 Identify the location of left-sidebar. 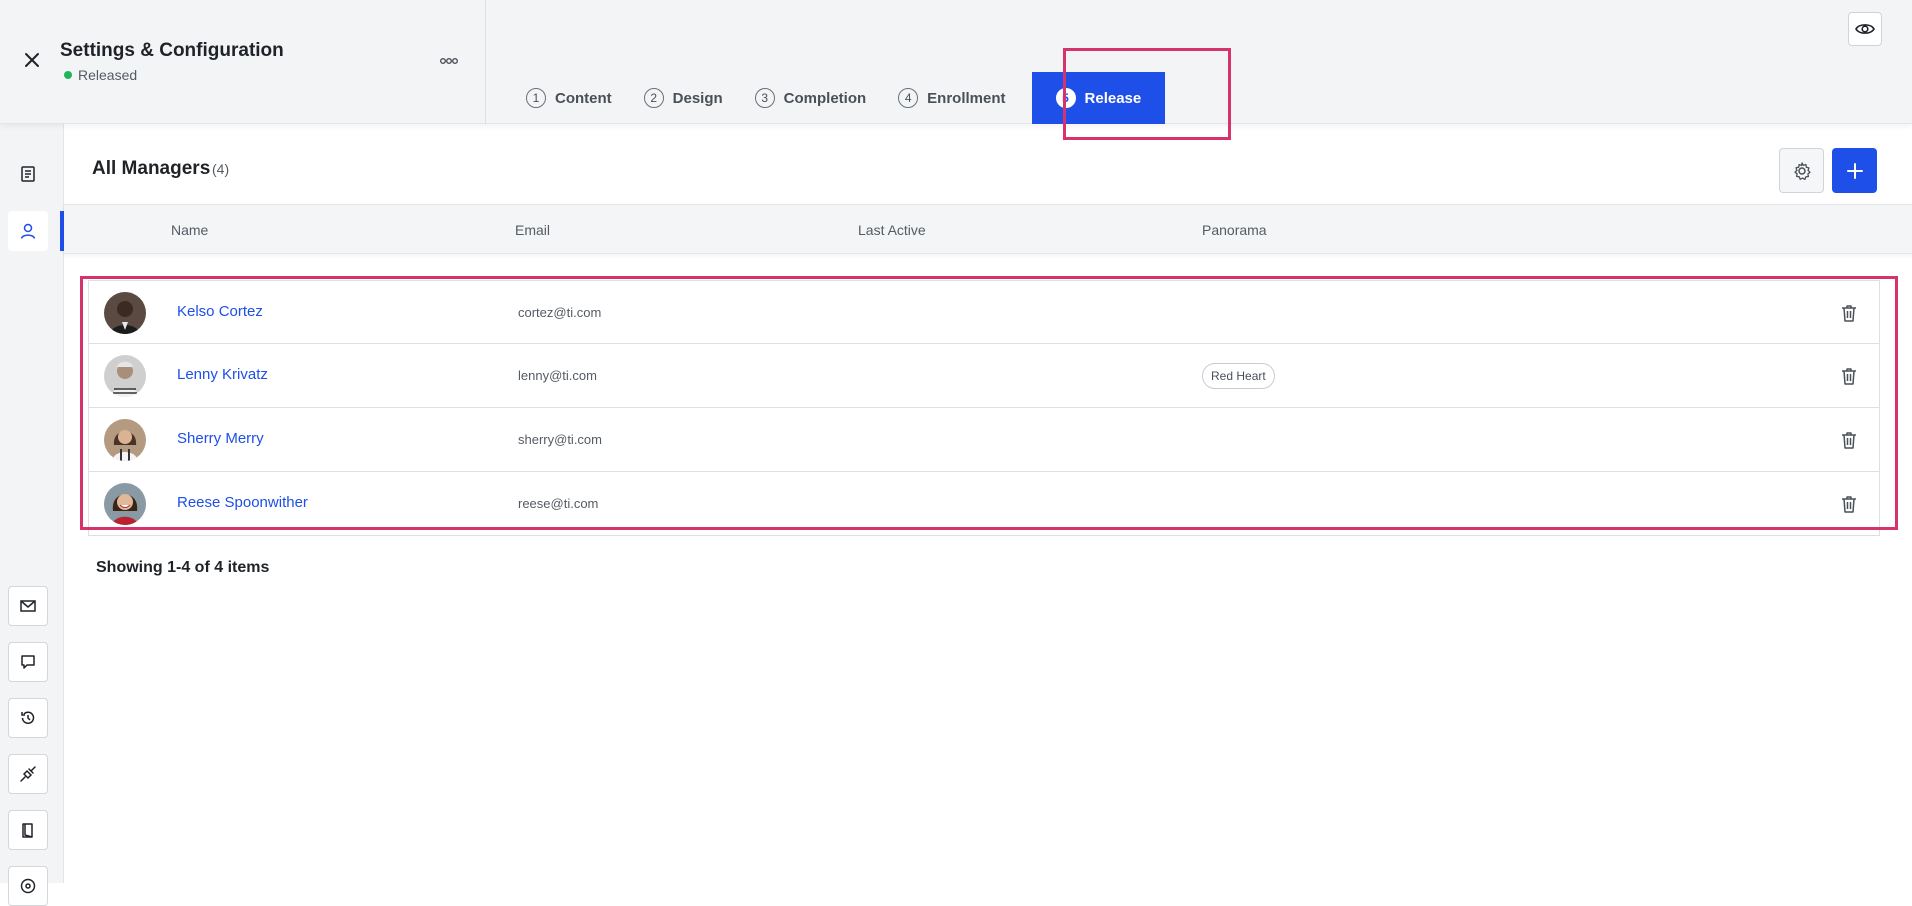
(32, 515).